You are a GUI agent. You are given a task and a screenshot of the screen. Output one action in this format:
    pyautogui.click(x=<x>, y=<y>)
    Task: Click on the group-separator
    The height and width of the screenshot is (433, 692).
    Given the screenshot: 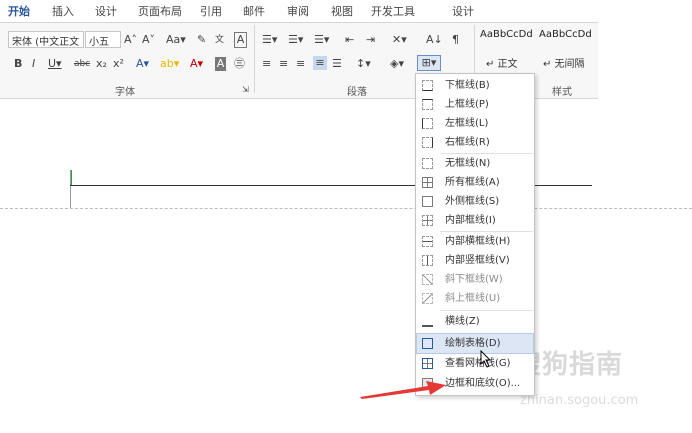 What is the action you would take?
    pyautogui.click(x=254, y=59)
    